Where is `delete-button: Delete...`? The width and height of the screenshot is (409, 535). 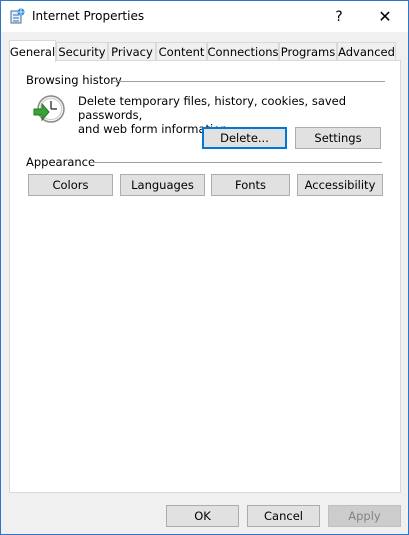
delete-button: Delete... is located at coordinates (244, 138).